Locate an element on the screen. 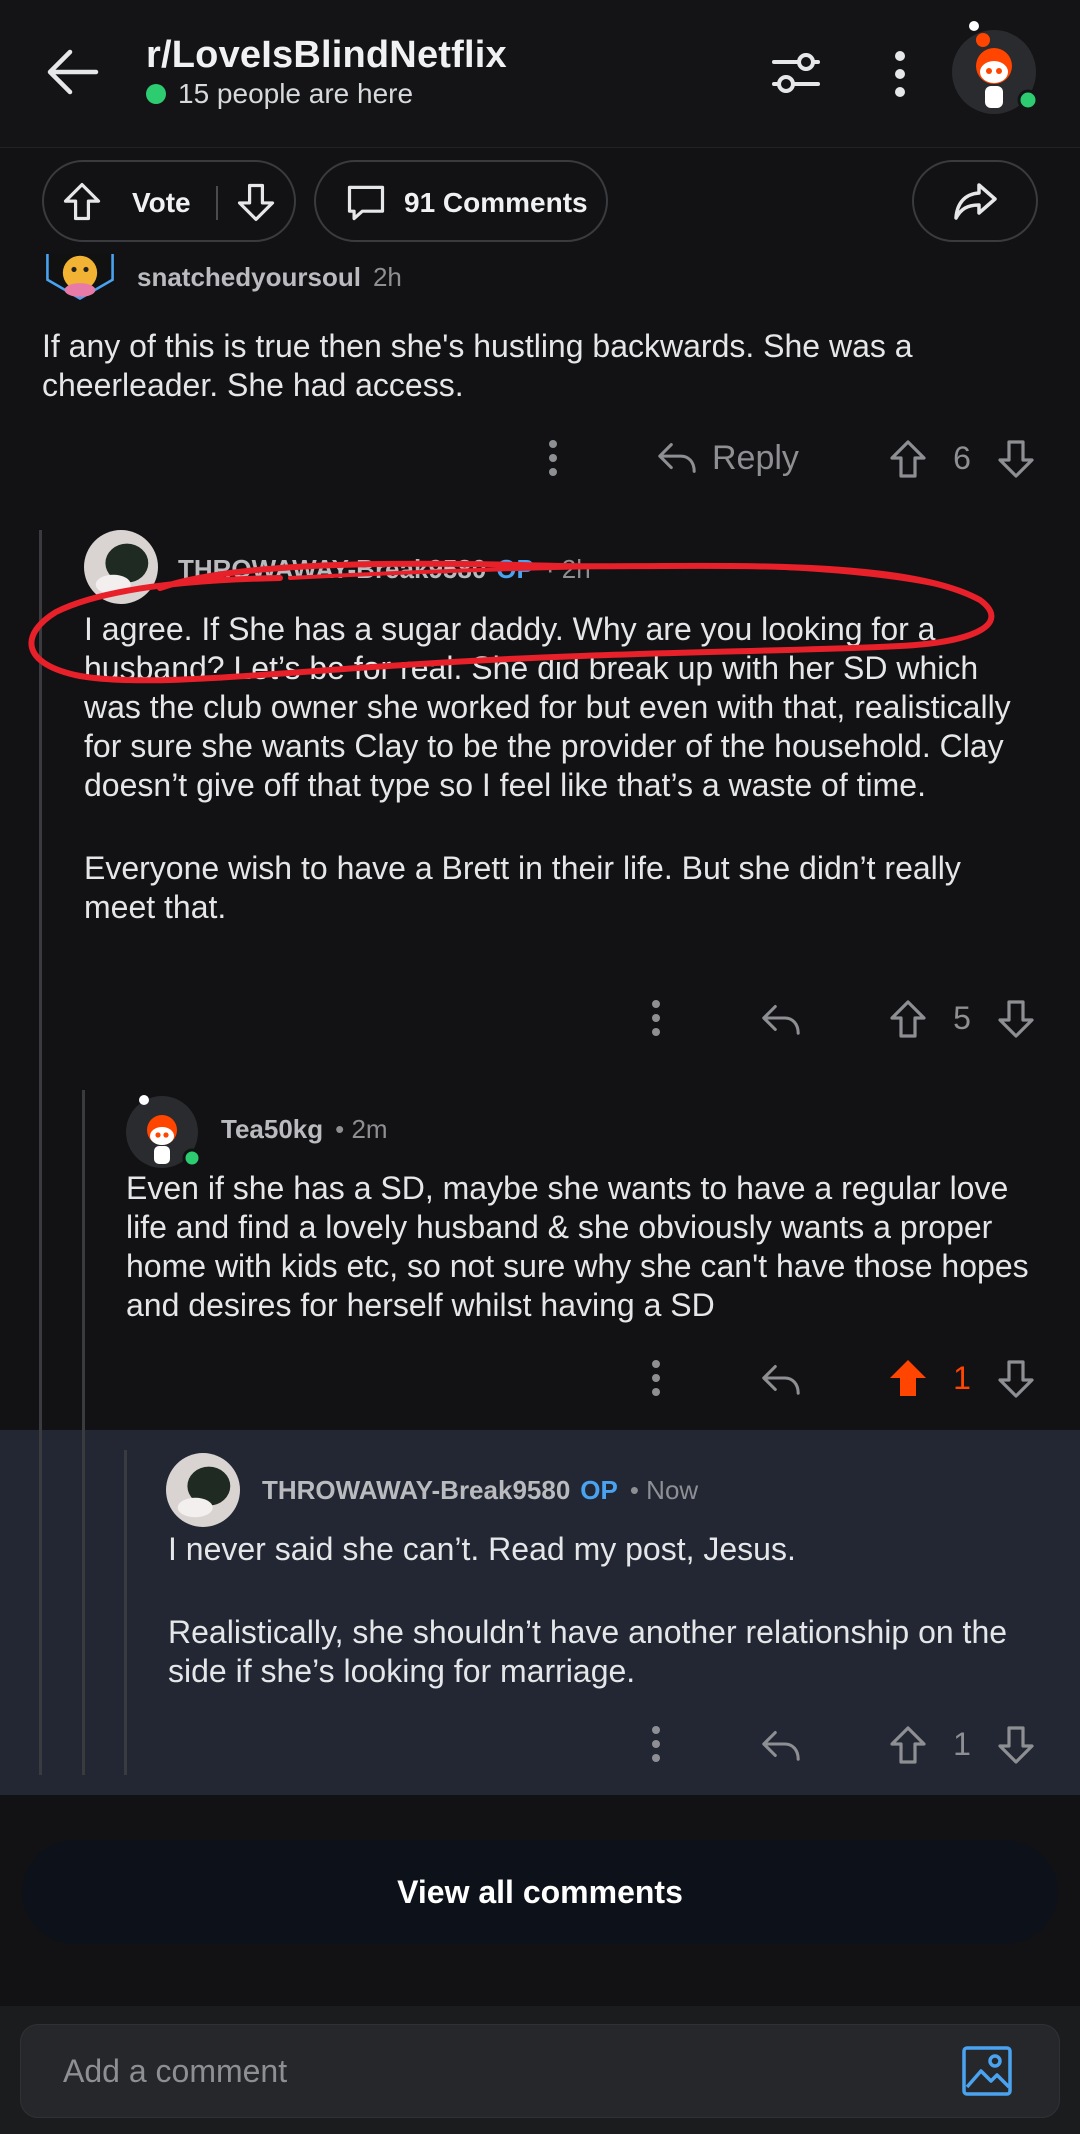 Image resolution: width=1080 pixels, height=2134 pixels. comment-actions: Reply 6 is located at coordinates (540, 458).